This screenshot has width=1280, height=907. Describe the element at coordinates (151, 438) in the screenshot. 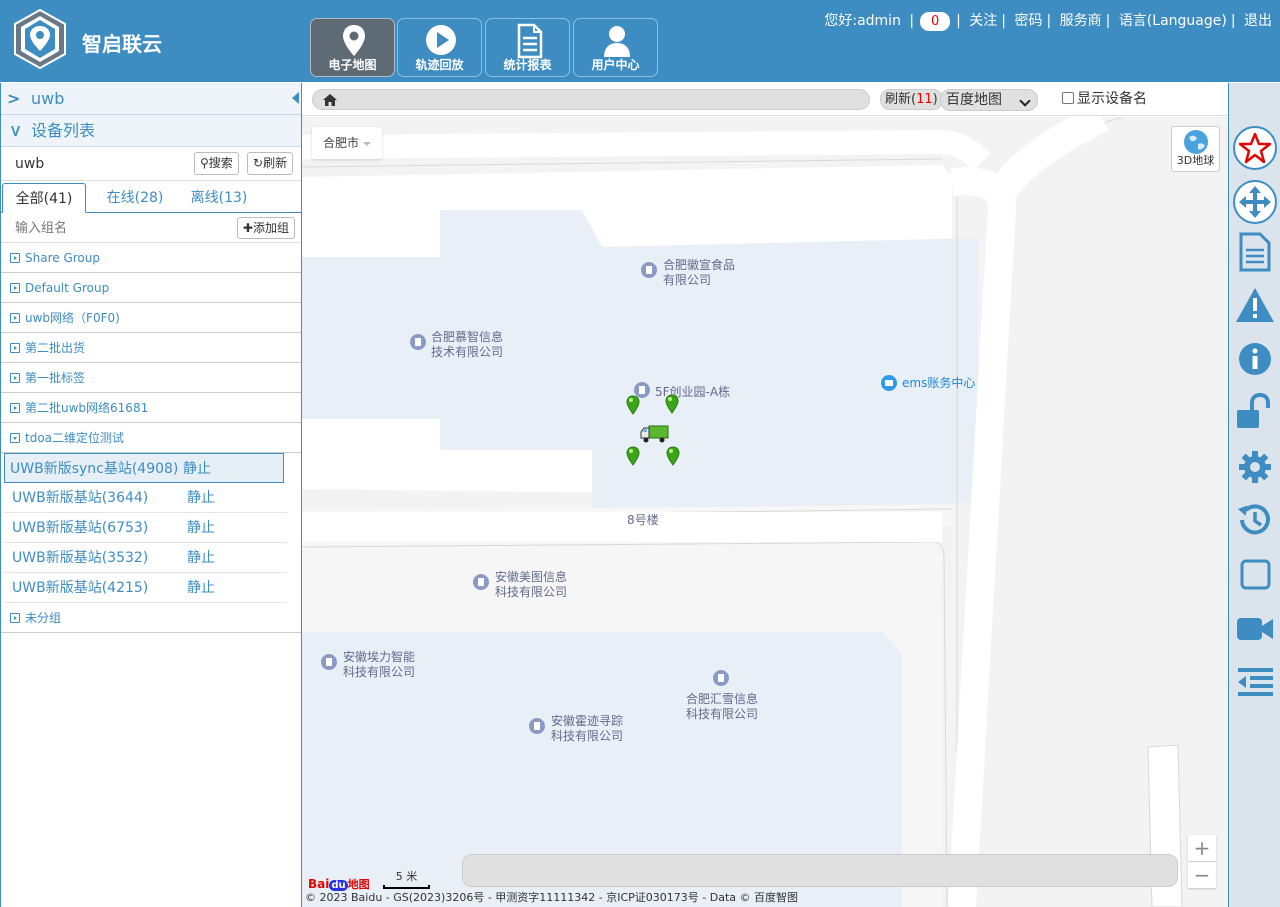

I see `group-tdoa-test: tdoa二维定位测试` at that location.